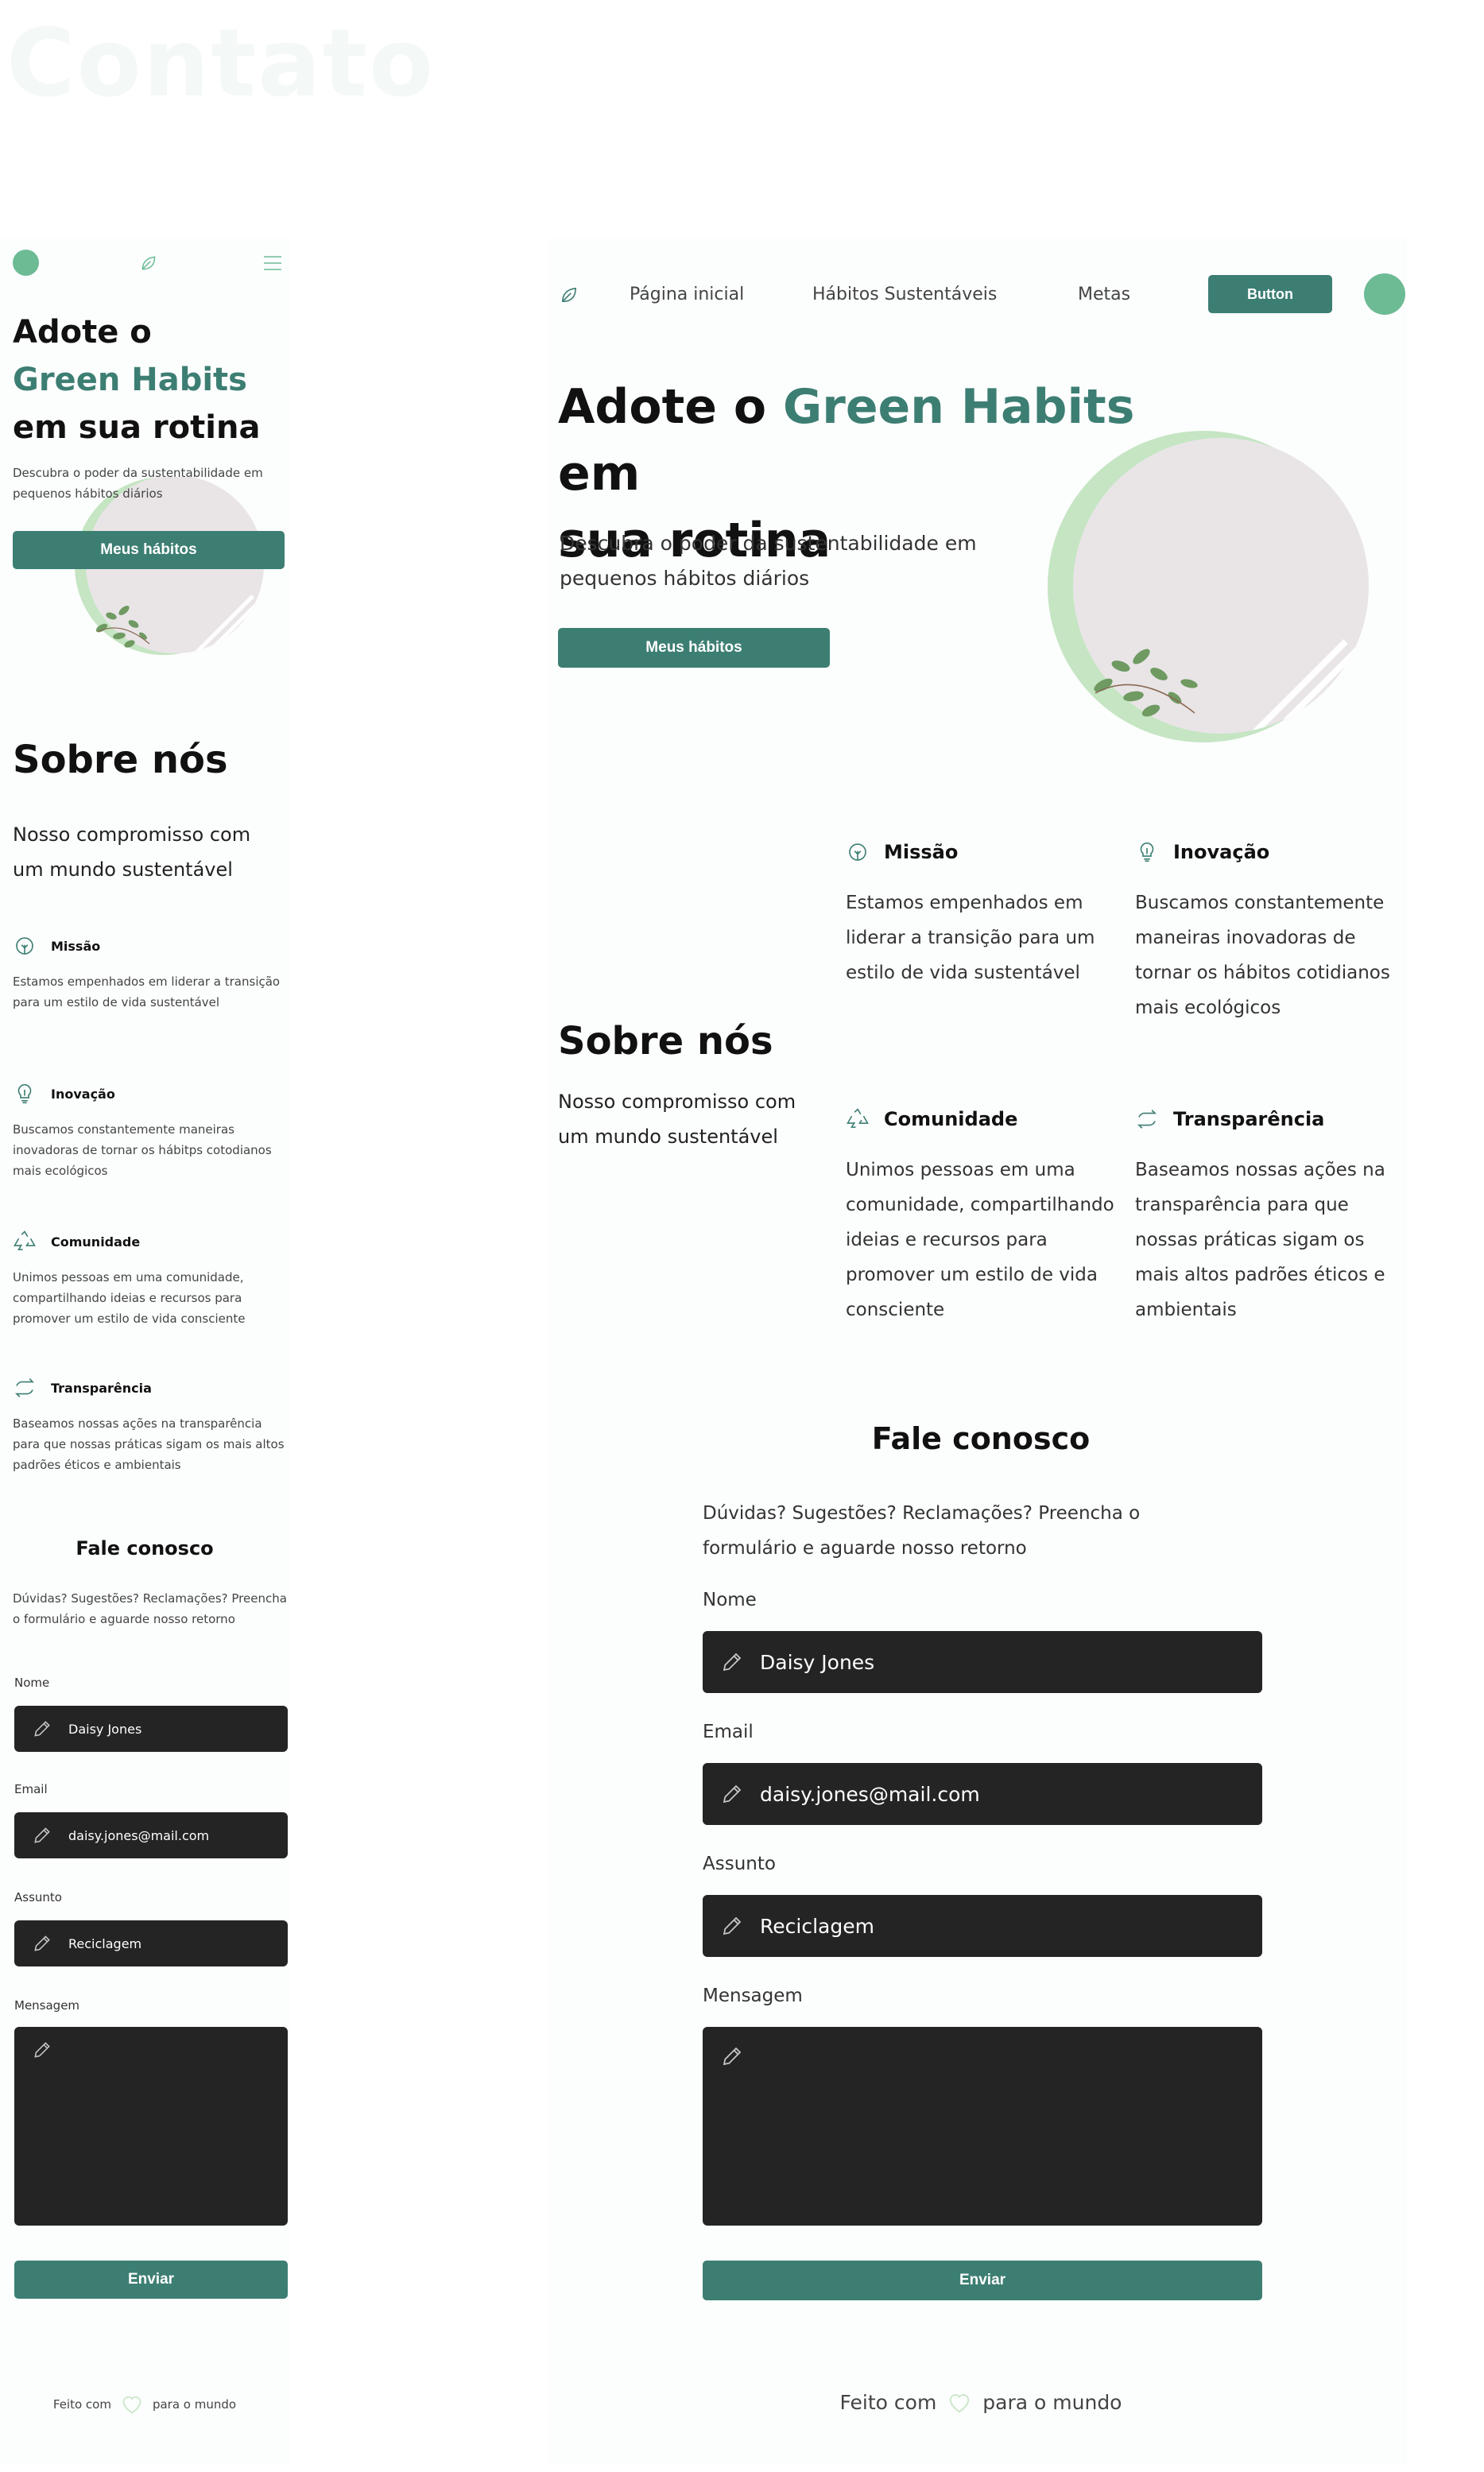 The height and width of the screenshot is (2472, 1484). I want to click on hero-title-part-a: Adote o, so click(670, 407).